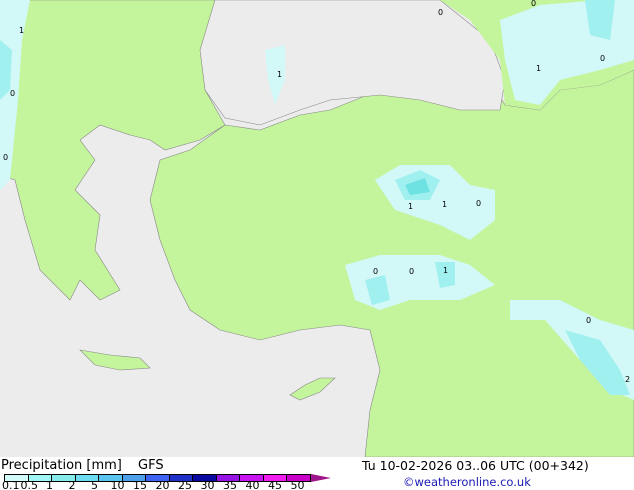 The width and height of the screenshot is (634, 490). Describe the element at coordinates (140, 484) in the screenshot. I see `color-scale-tick: 15` at that location.